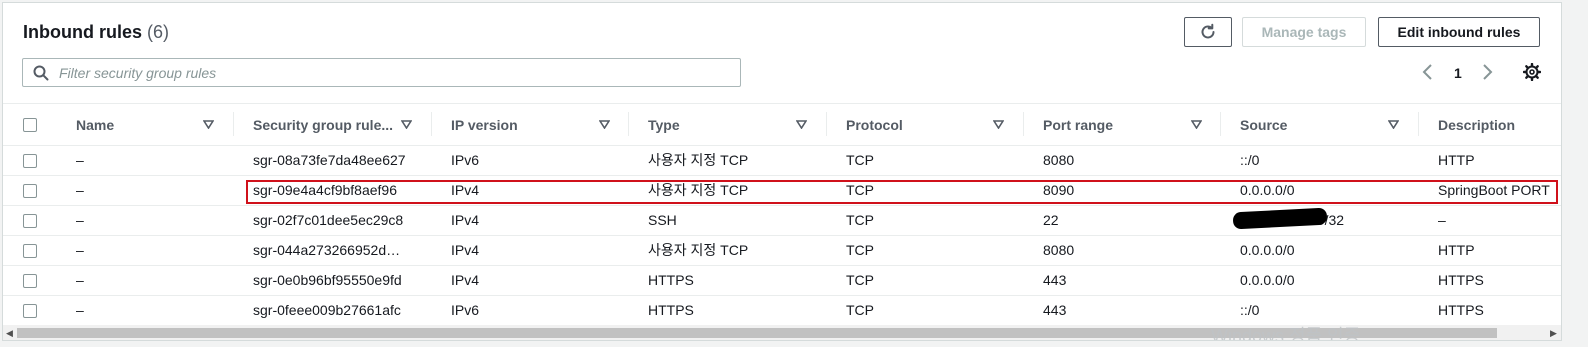 The height and width of the screenshot is (347, 1588). What do you see at coordinates (325, 190) in the screenshot?
I see `cell-security-group-rule-id: sgr-09e4a4cf9bf8aef96` at bounding box center [325, 190].